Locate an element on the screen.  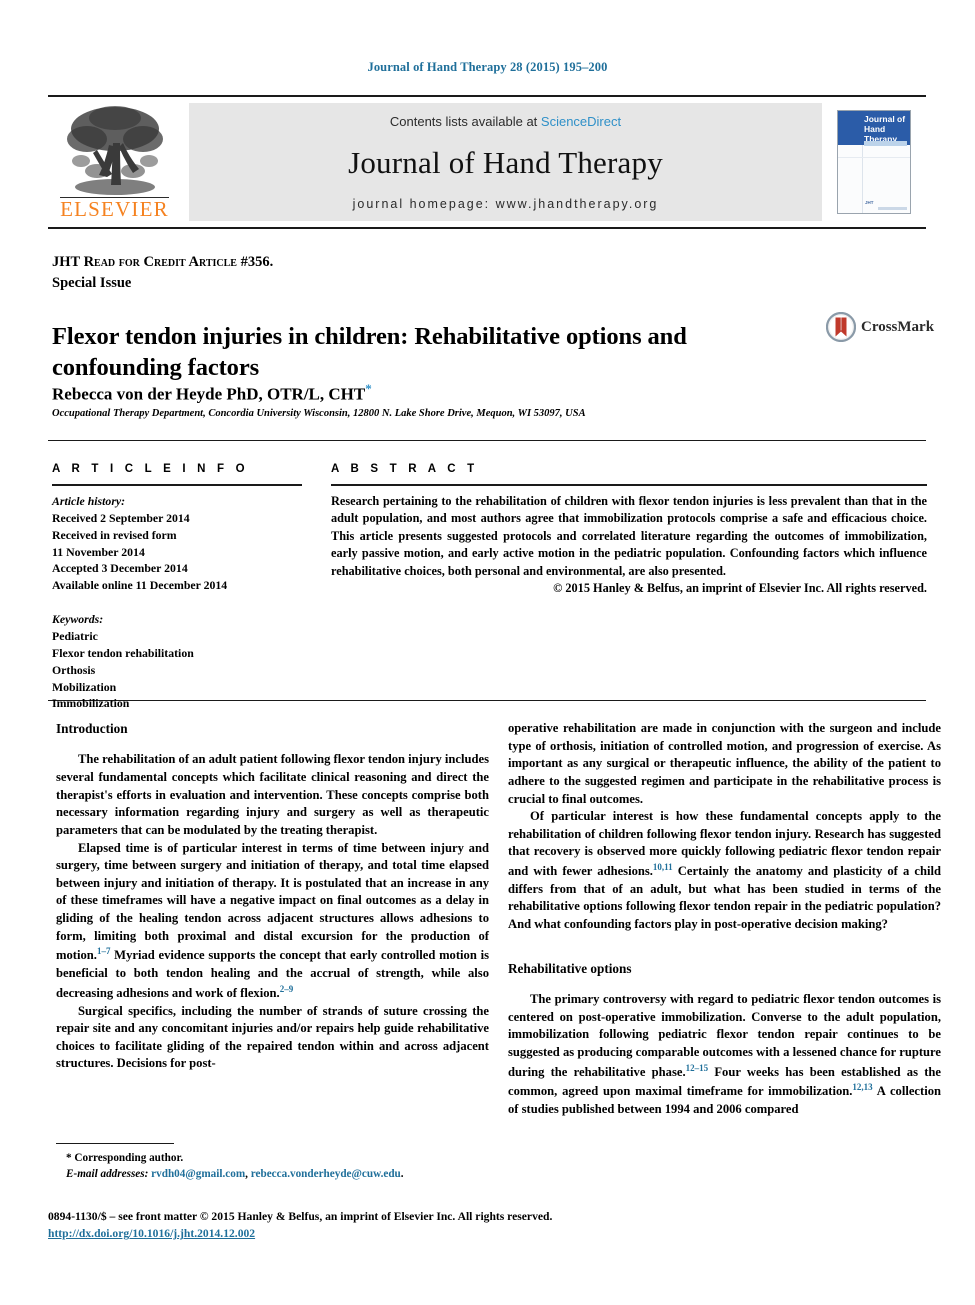
keyword-item: Pediatric is located at coordinates (75, 636).